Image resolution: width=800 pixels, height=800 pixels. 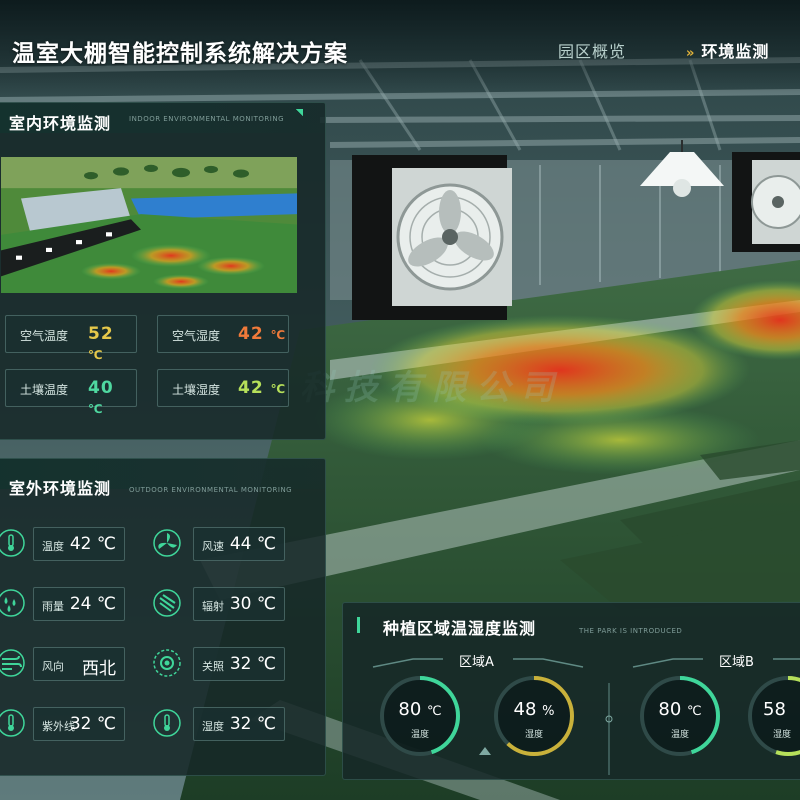 I want to click on outdoor-item-rainfall: 雨量 24 ℃, so click(x=79, y=604).